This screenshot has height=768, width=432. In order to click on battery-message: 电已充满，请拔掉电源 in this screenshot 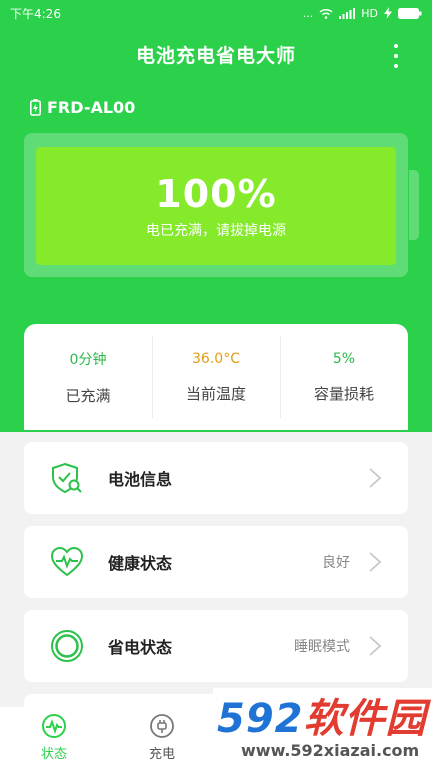, I will do `click(216, 231)`.